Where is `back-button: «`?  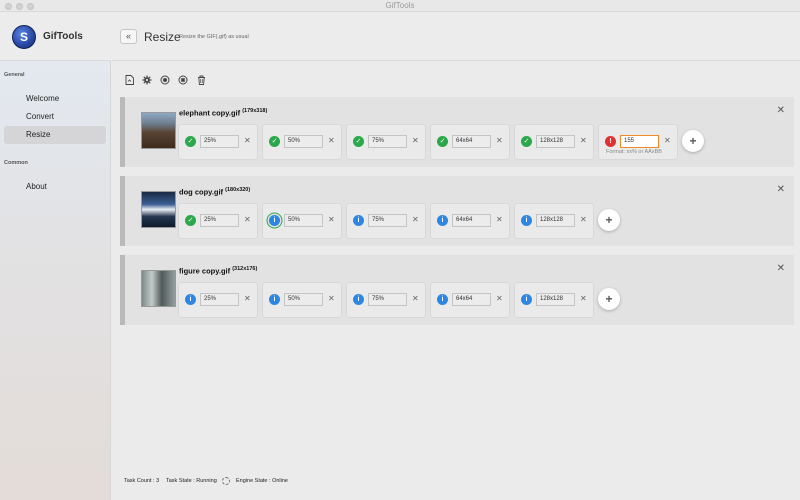 back-button: « is located at coordinates (128, 36).